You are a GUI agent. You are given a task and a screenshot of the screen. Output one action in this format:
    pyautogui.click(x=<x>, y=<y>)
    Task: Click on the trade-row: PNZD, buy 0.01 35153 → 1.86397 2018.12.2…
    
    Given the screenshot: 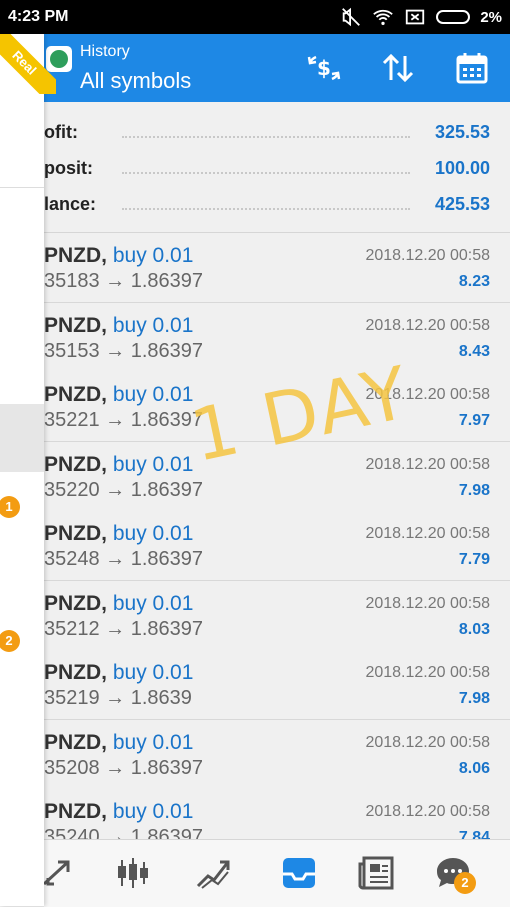 What is the action you would take?
    pyautogui.click(x=277, y=338)
    